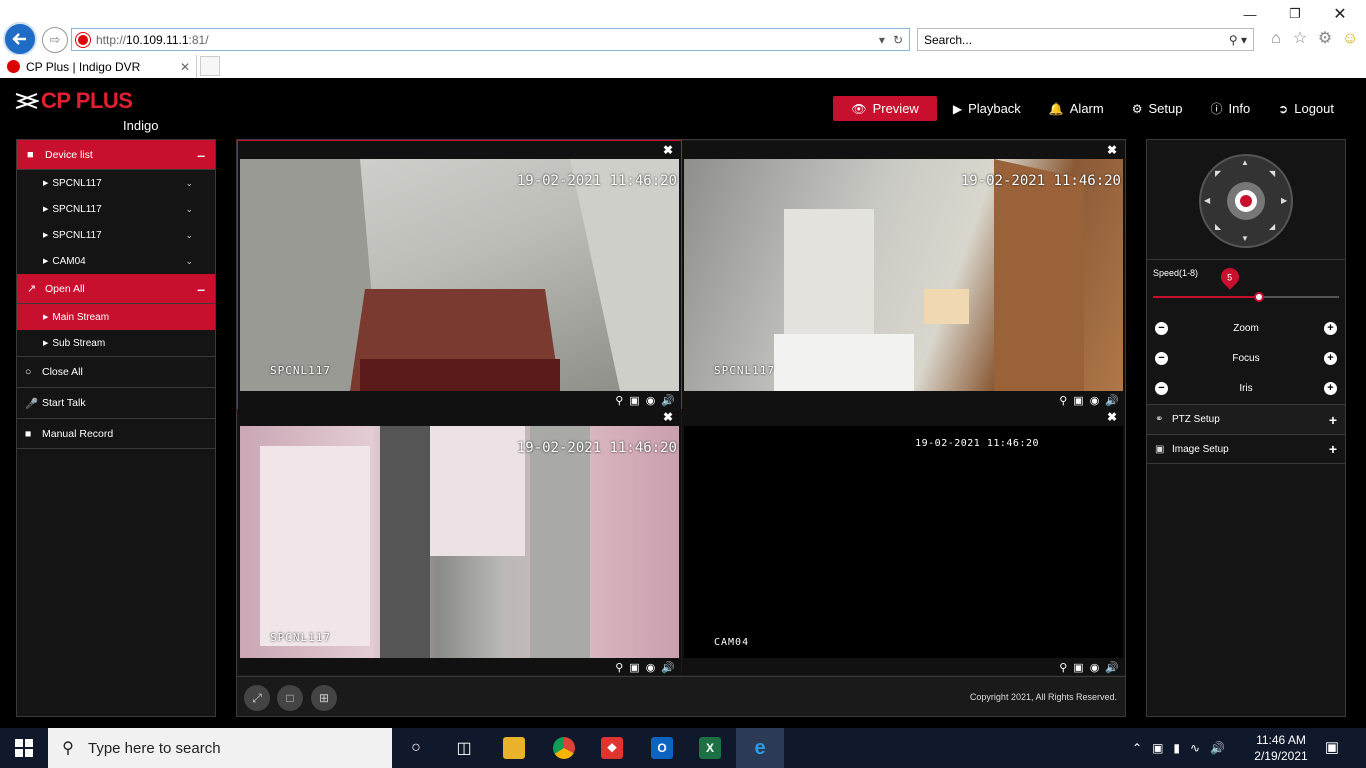 The image size is (1366, 768). I want to click on start-button, so click(24, 748).